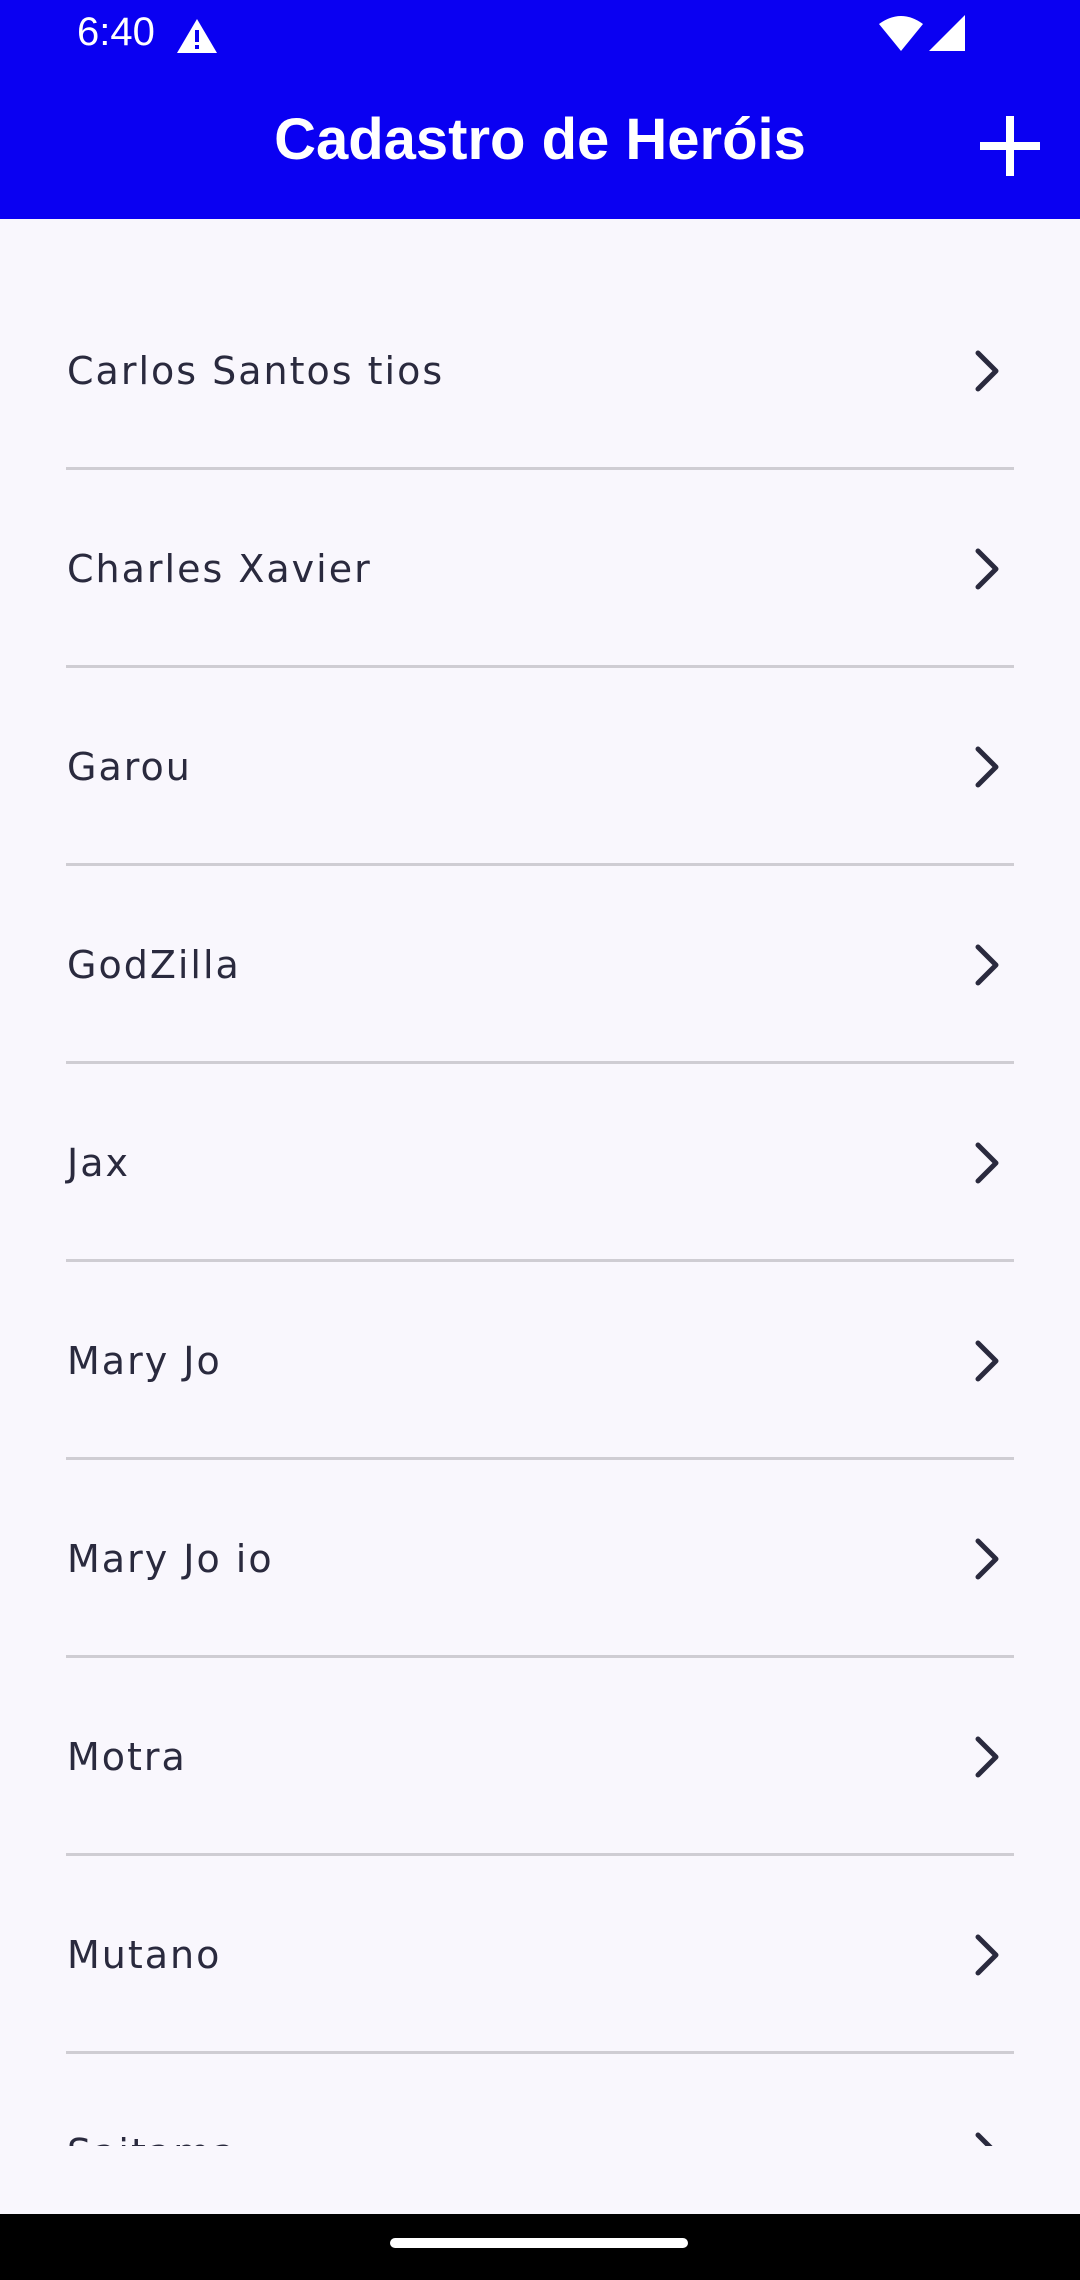 The image size is (1080, 2280). Describe the element at coordinates (947, 33) in the screenshot. I see `signal-icon` at that location.